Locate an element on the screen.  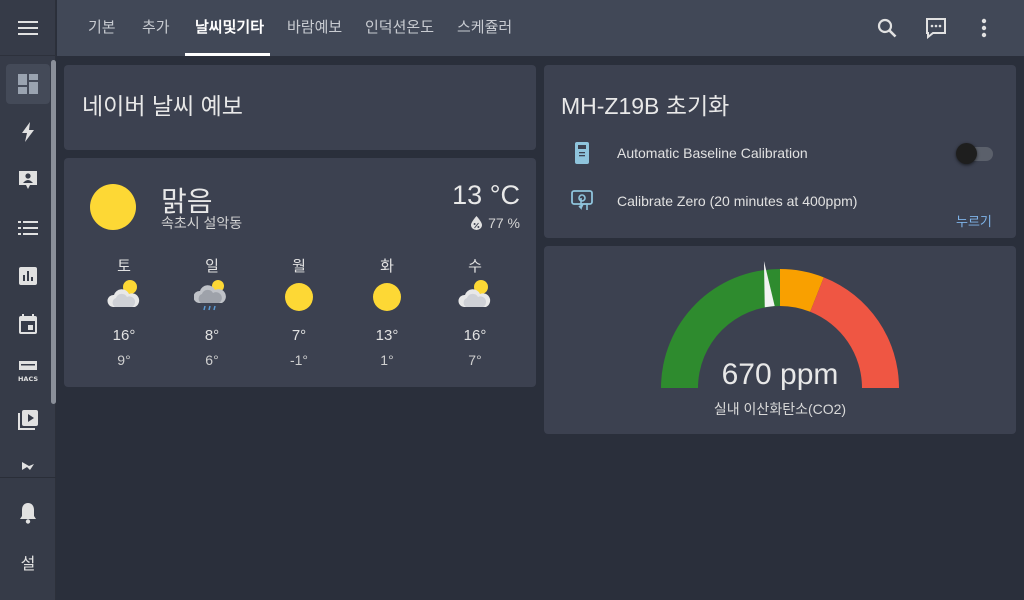
sidebar-item-partial is located at coordinates (28, 466).